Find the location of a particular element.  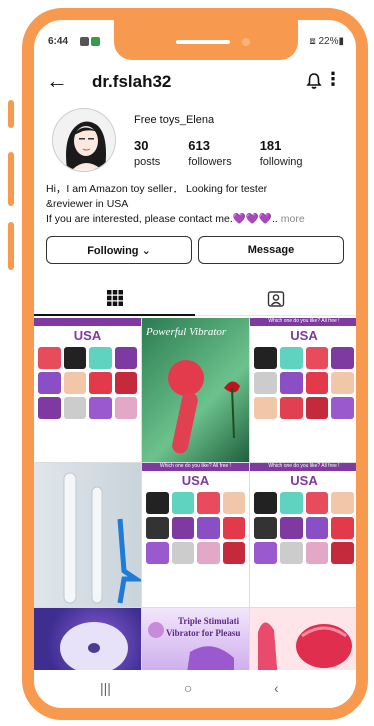

gallery-notification-icon is located at coordinates (84, 41).